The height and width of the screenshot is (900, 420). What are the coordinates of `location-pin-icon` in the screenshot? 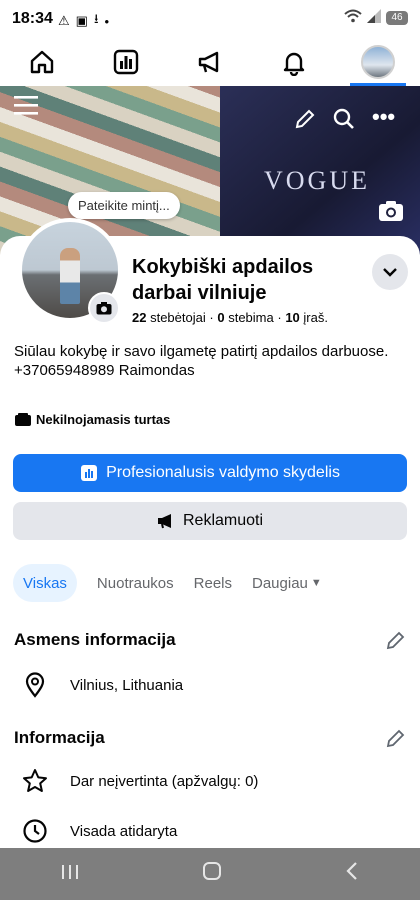 It's located at (35, 685).